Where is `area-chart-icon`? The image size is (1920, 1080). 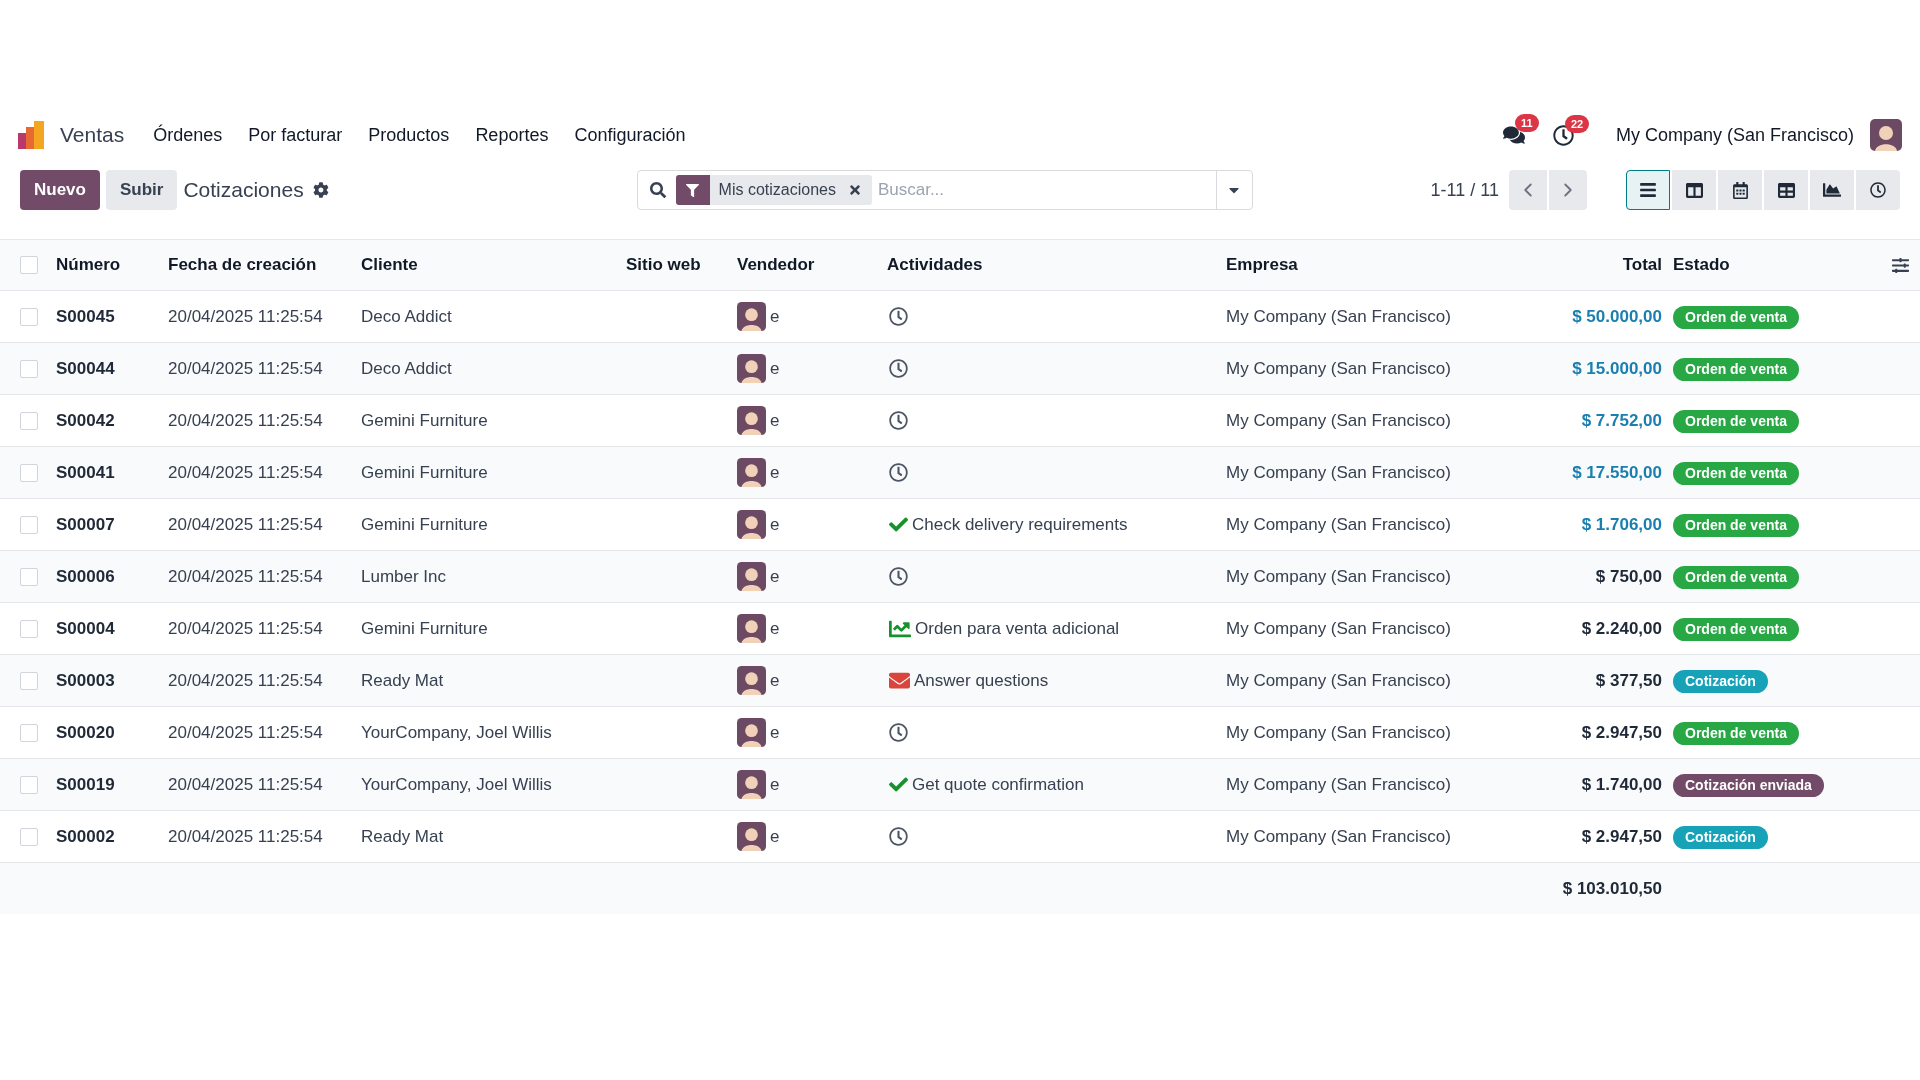 area-chart-icon is located at coordinates (1832, 190).